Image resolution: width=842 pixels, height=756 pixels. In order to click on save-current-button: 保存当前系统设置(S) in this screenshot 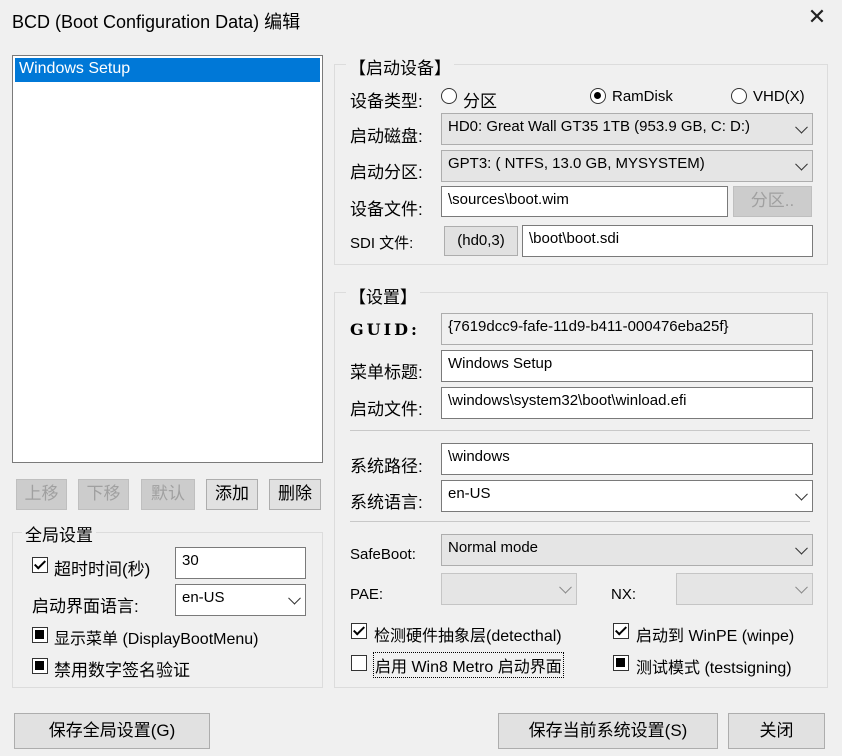, I will do `click(608, 731)`.